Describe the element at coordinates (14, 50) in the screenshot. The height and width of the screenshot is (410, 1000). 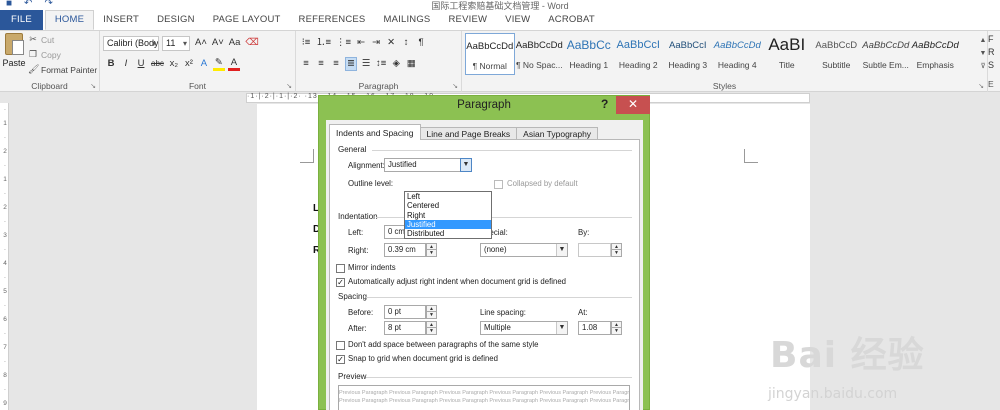
I see `paste-button: Paste` at that location.